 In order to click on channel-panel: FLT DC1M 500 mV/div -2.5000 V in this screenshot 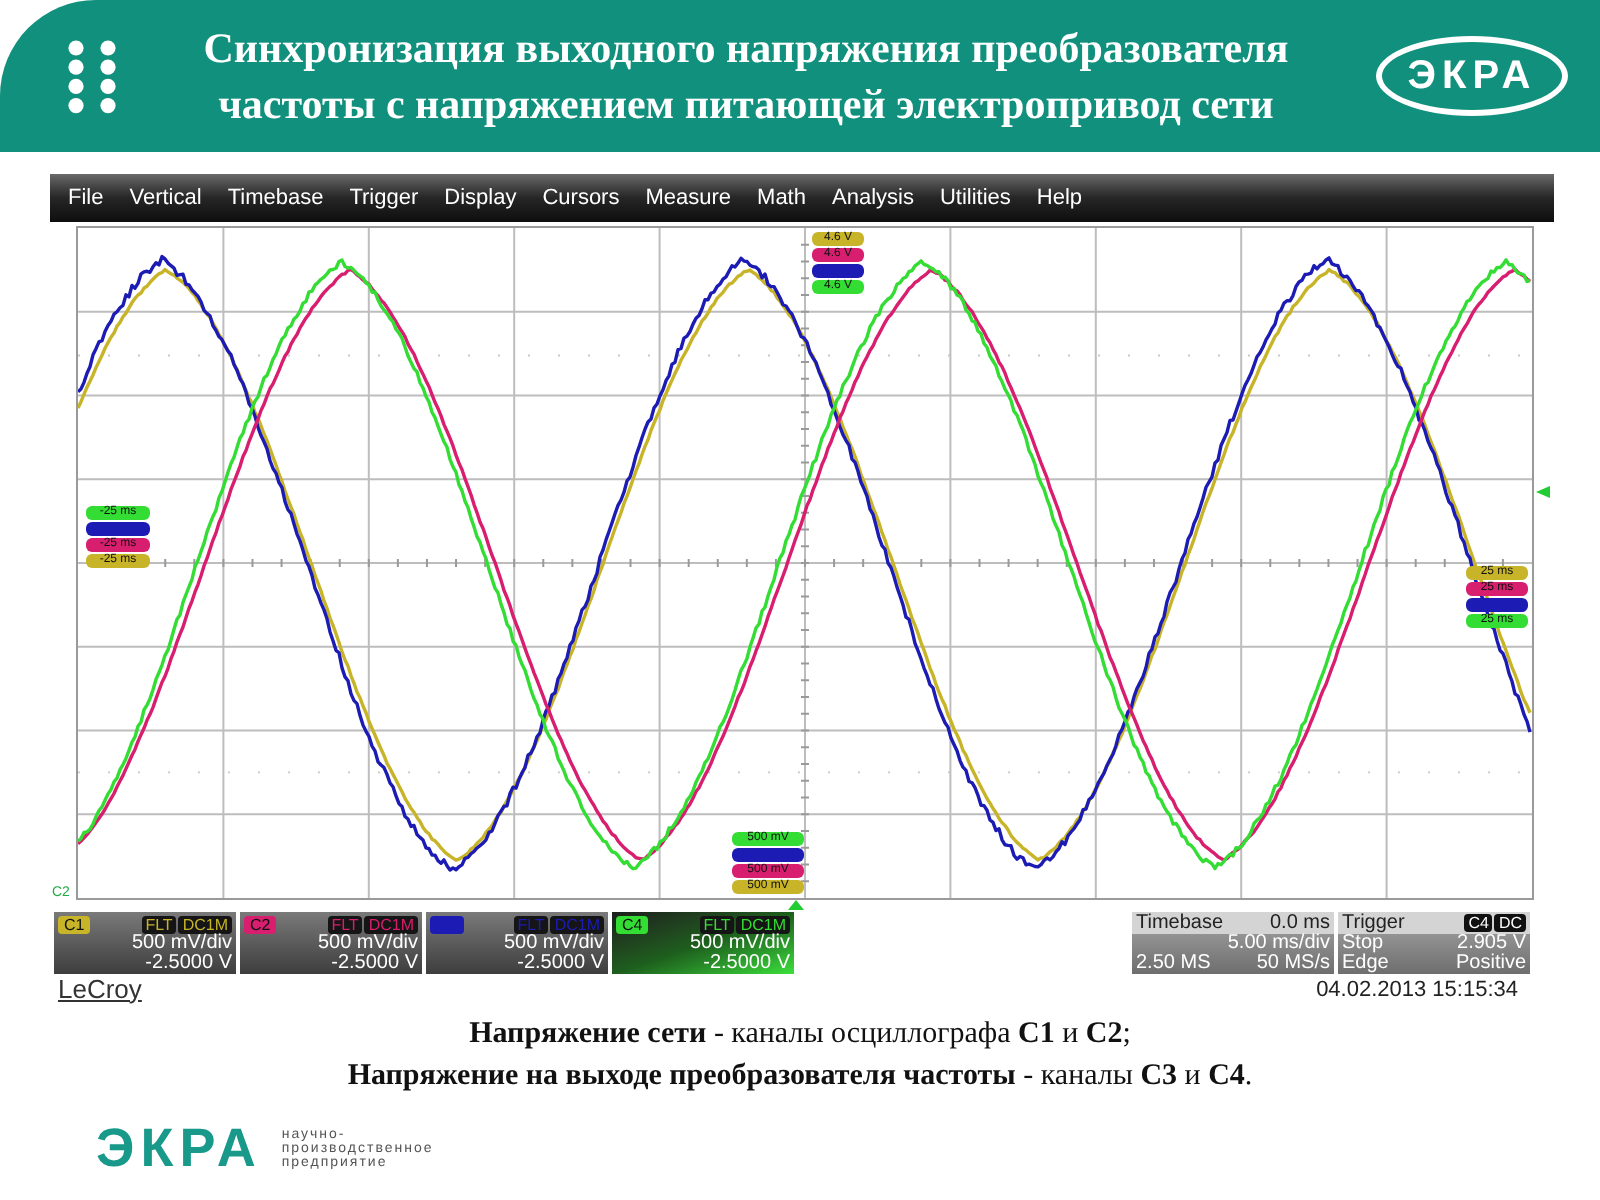, I will do `click(517, 943)`.